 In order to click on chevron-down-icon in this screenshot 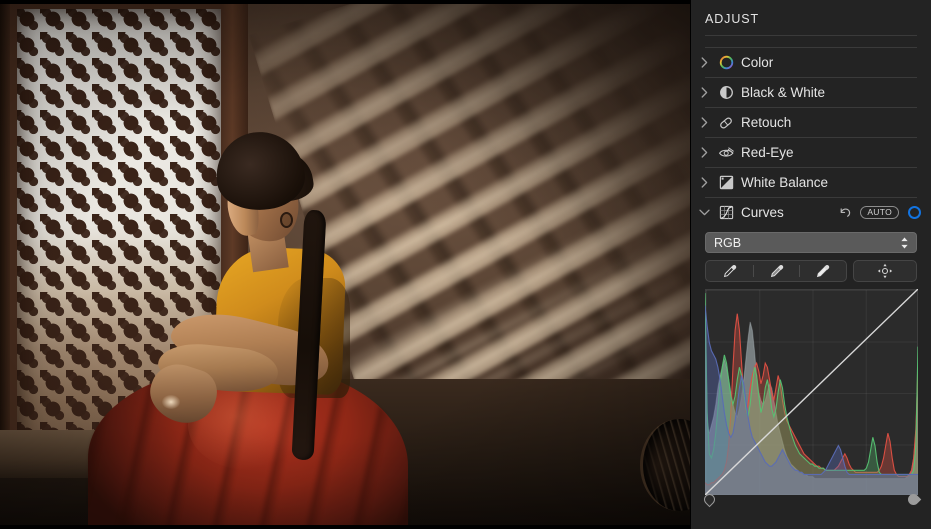, I will do `click(704, 213)`.